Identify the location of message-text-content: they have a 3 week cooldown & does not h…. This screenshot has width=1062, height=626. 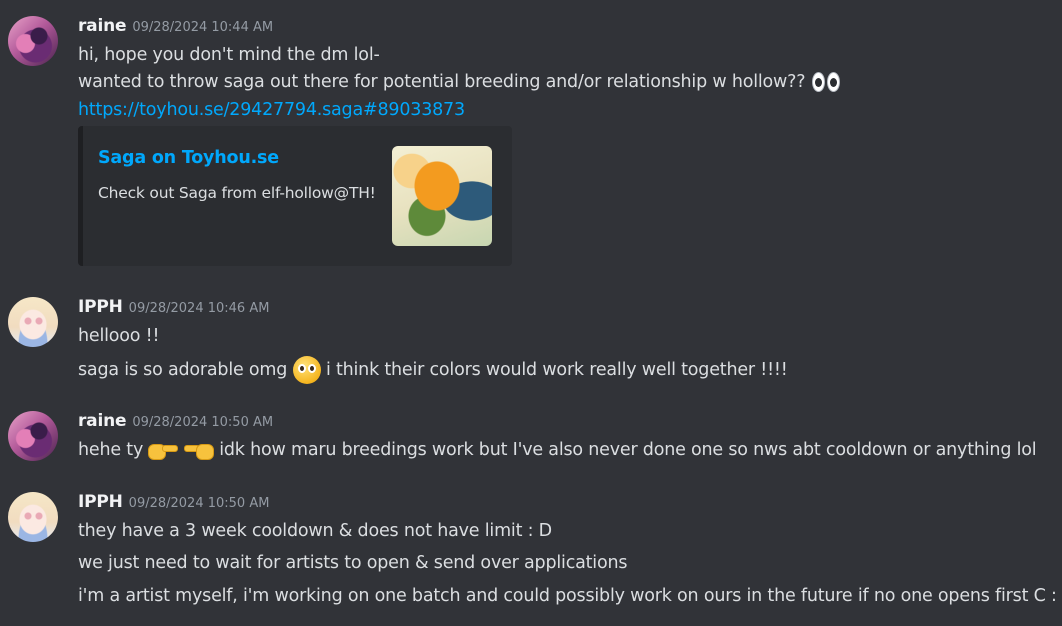
(315, 531).